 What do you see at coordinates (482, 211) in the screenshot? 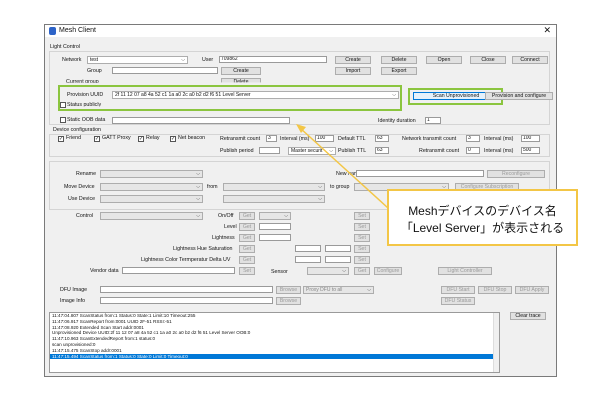
I see `callout-line-1: Meshデバイスのデバイス名` at bounding box center [482, 211].